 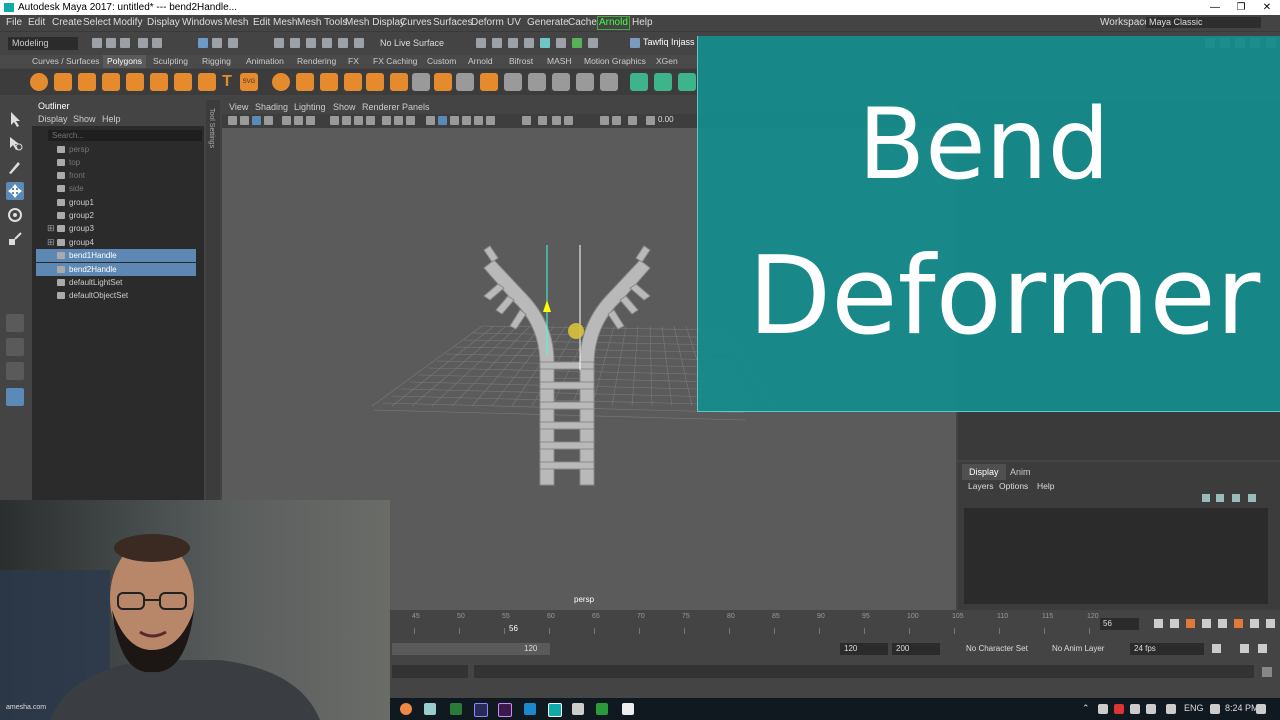 What do you see at coordinates (15, 191) in the screenshot?
I see `move-tool-icon` at bounding box center [15, 191].